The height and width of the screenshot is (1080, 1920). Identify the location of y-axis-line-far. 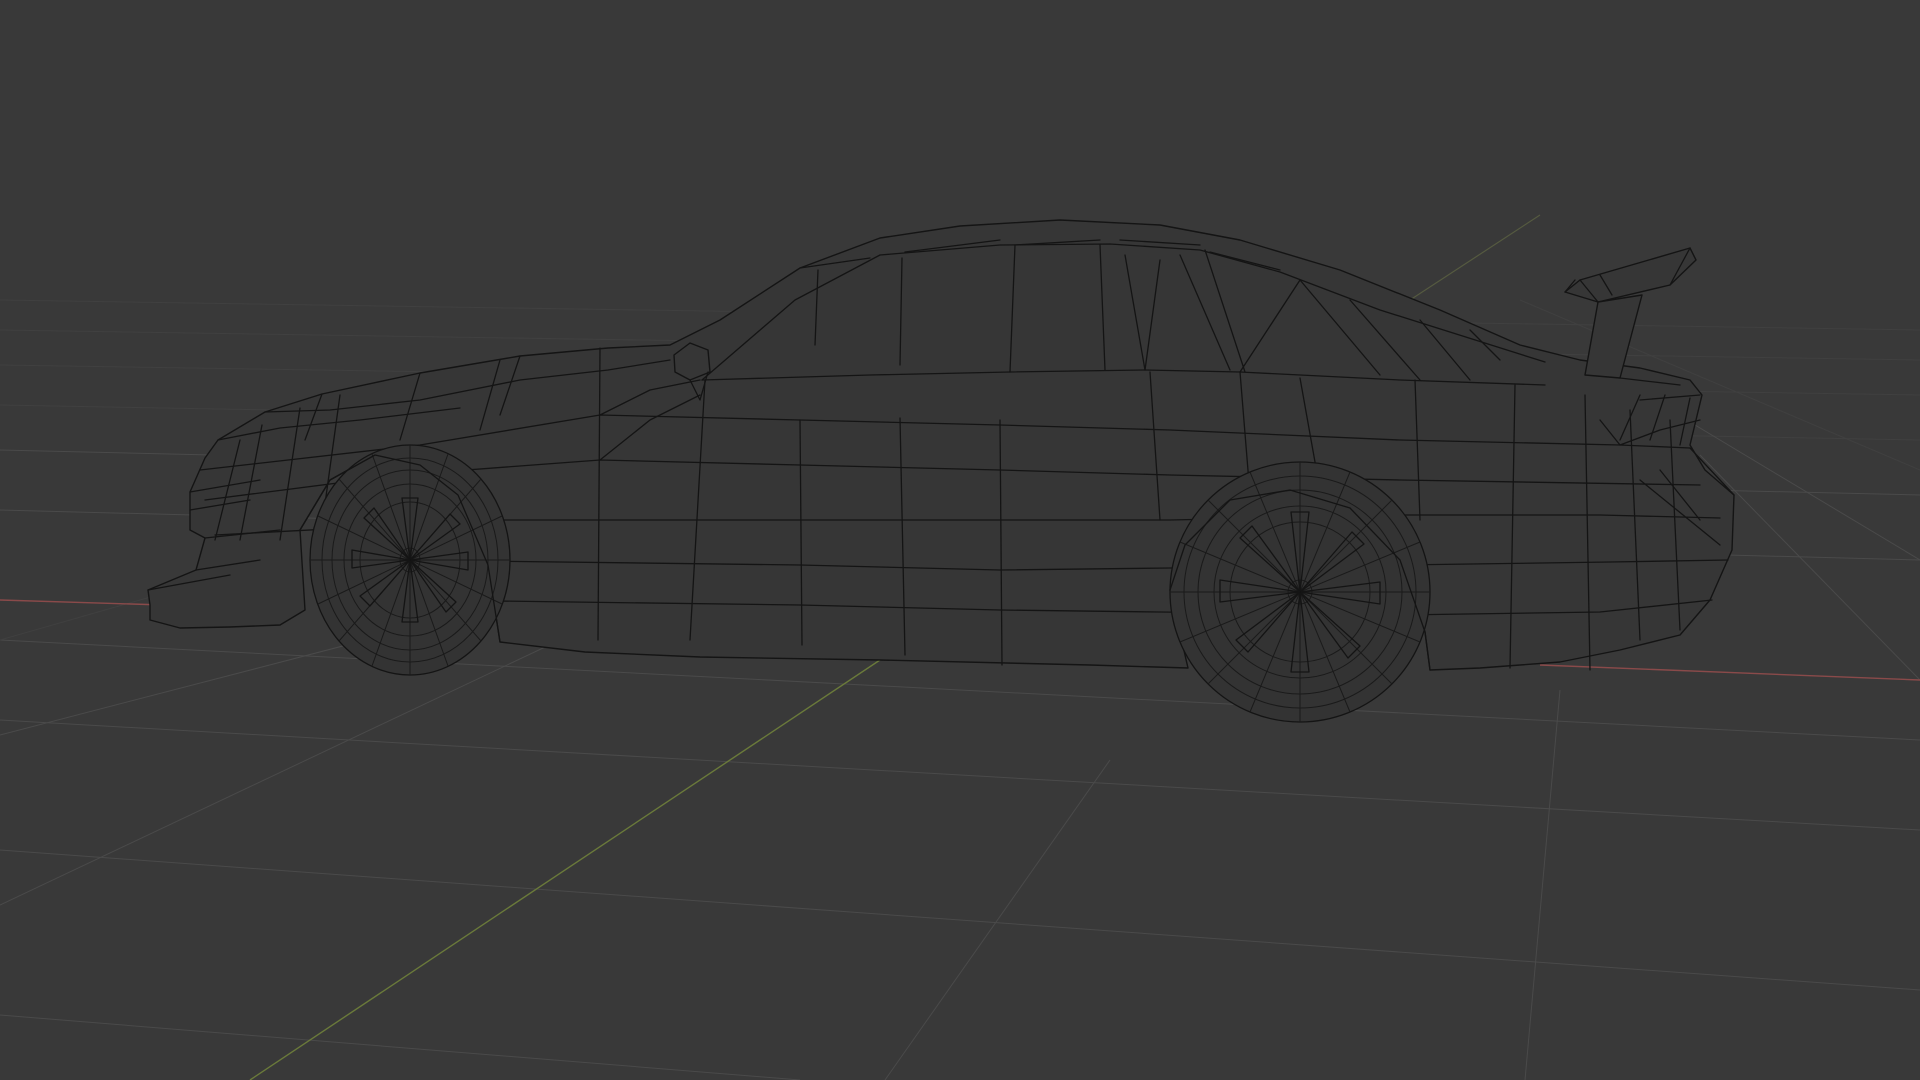
(1475, 257).